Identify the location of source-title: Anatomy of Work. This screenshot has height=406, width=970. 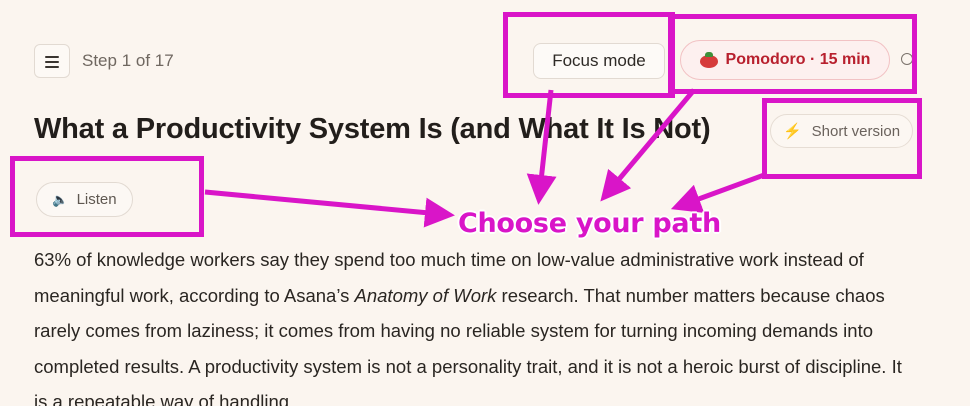
(425, 295).